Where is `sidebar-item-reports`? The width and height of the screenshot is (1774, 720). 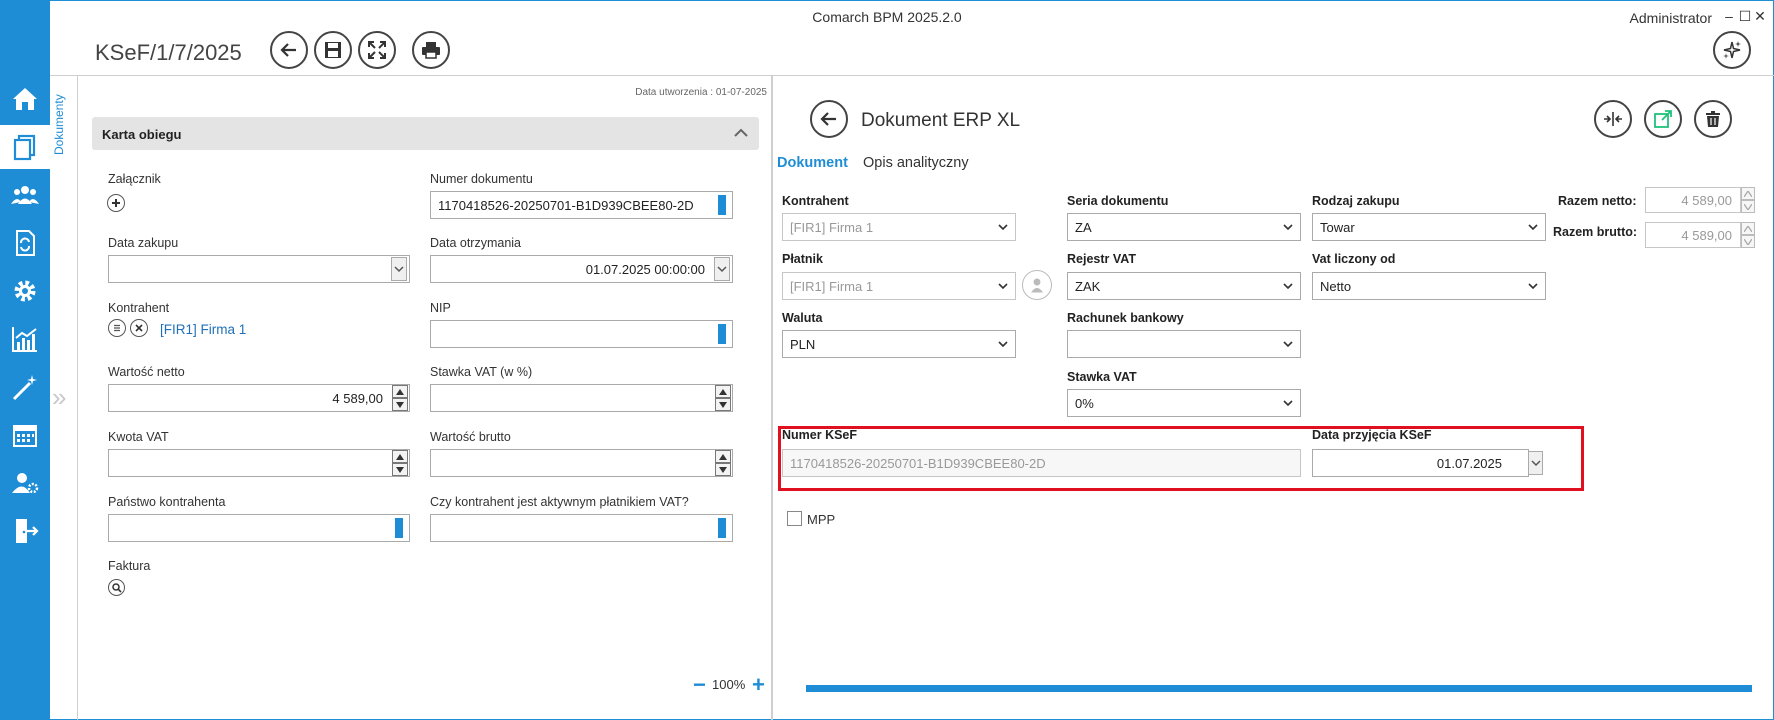
sidebar-item-reports is located at coordinates (25, 339).